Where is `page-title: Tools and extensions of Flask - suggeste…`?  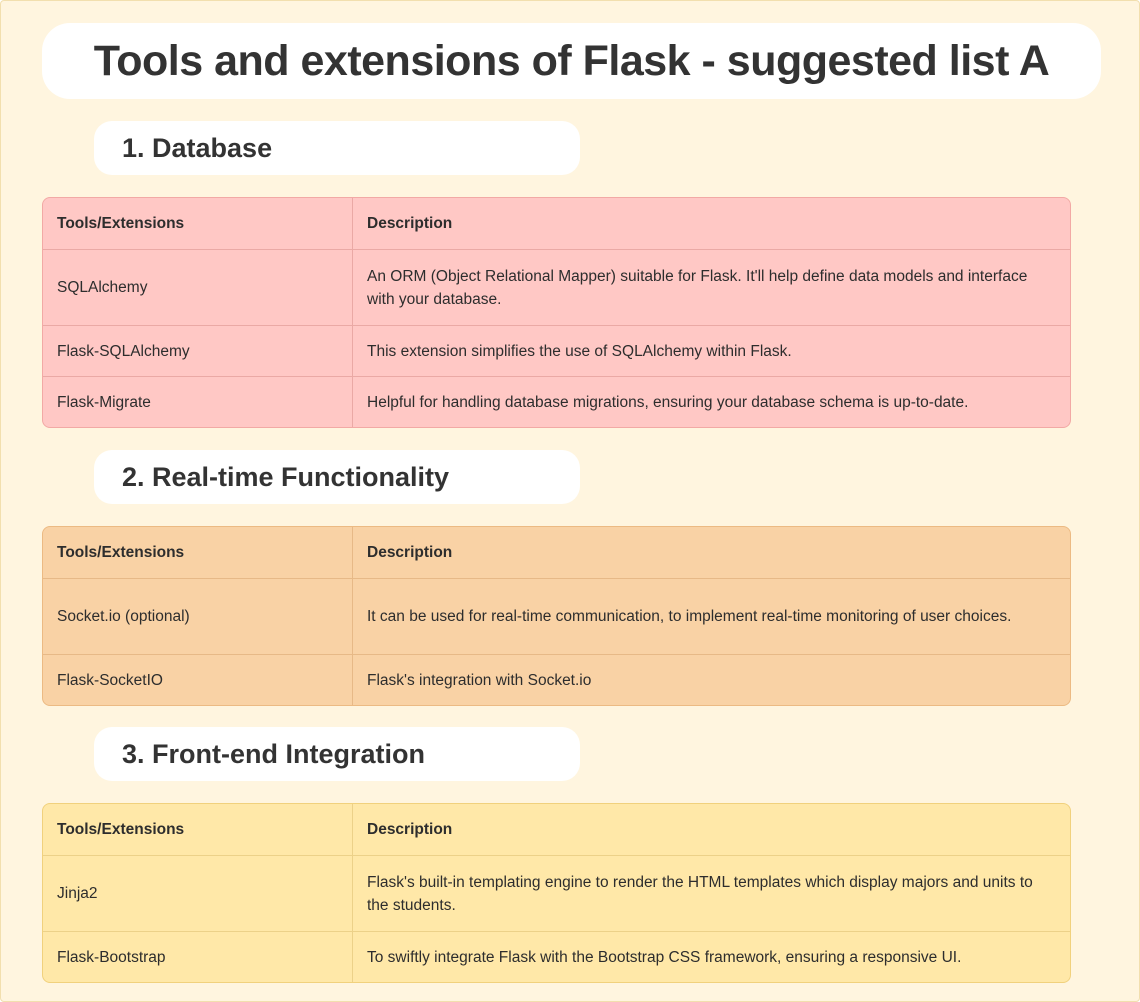
page-title: Tools and extensions of Flask - suggeste… is located at coordinates (571, 60).